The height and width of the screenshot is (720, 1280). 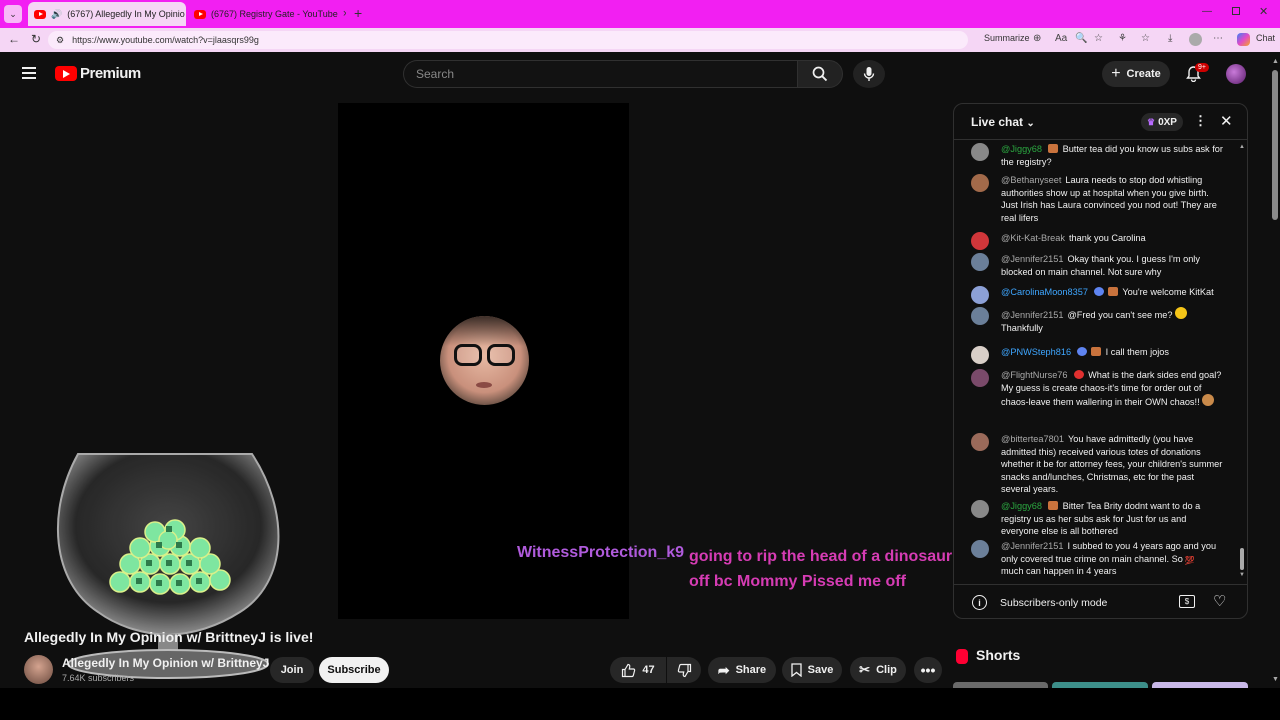 I want to click on chat-message-text-continued: much can happen in 4 years, so click(x=1059, y=571).